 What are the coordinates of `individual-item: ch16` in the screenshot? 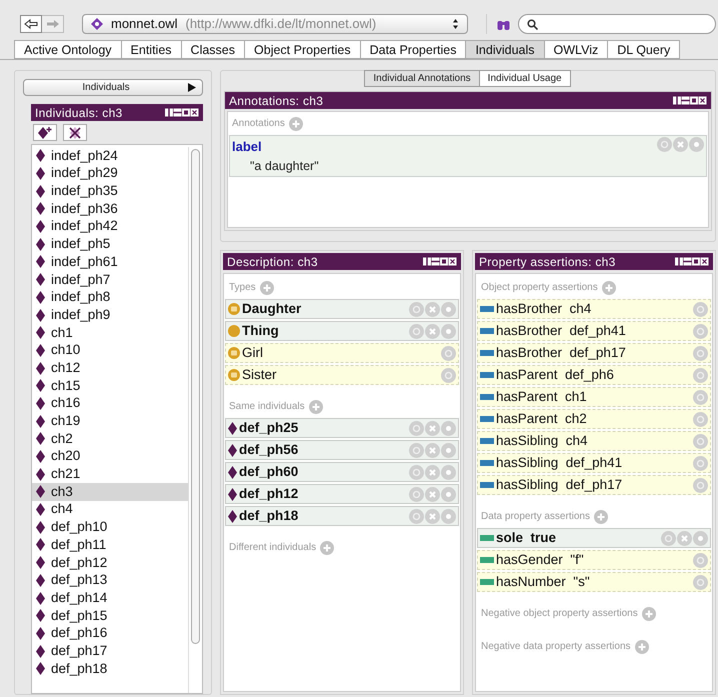 It's located at (110, 403).